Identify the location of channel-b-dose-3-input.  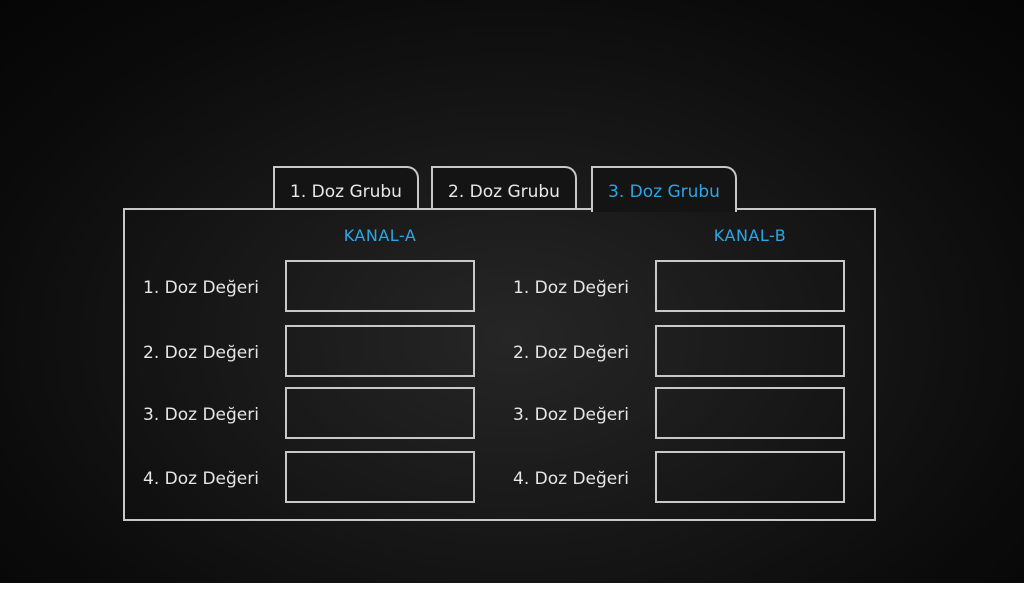
(750, 413).